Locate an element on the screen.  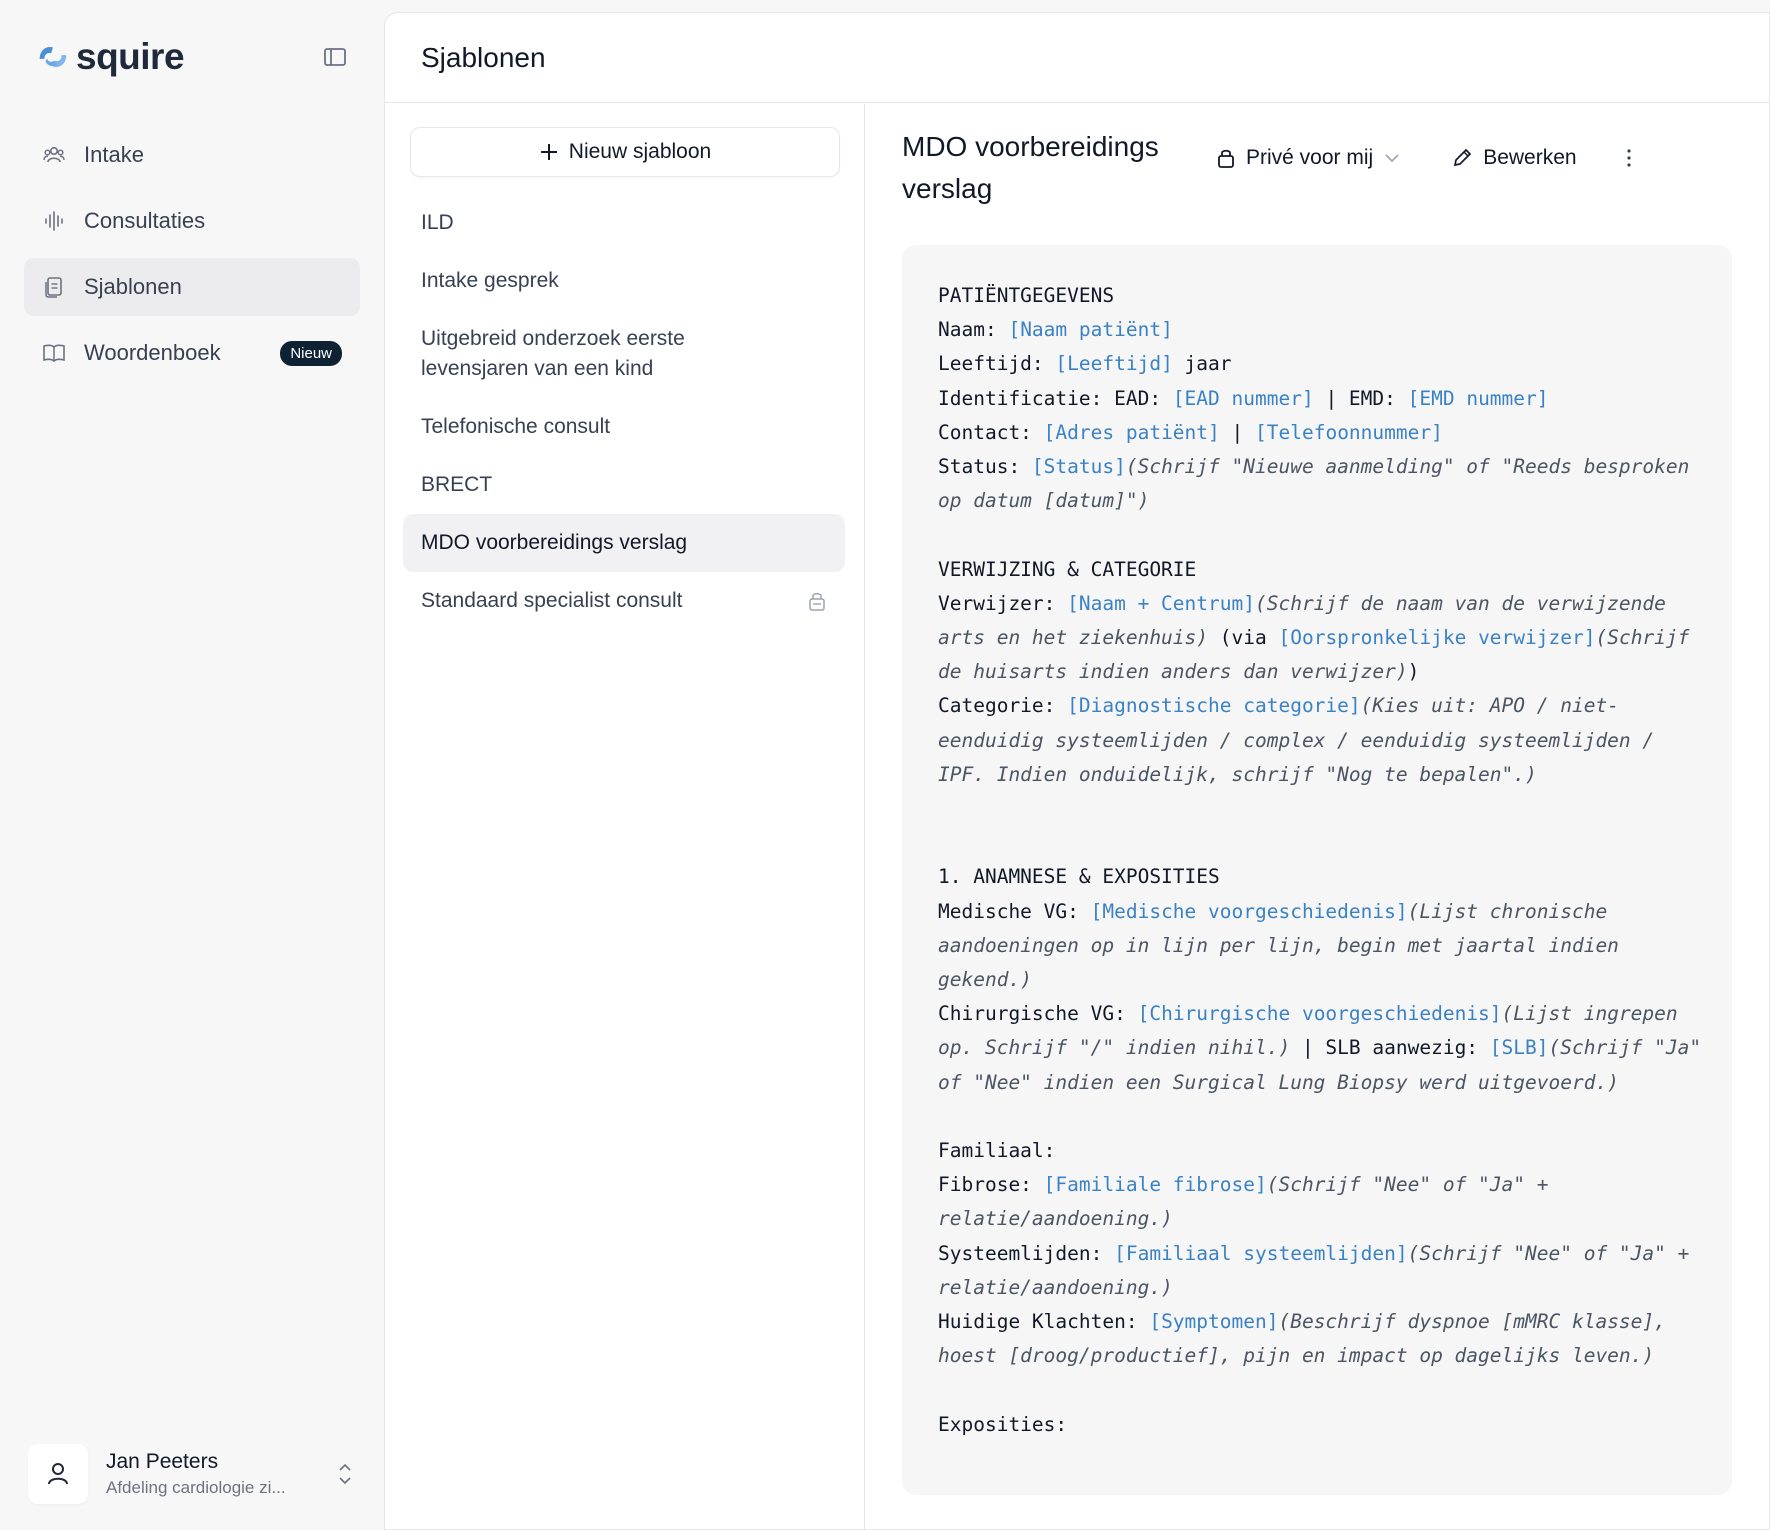
template-text: Contact: is located at coordinates (991, 432).